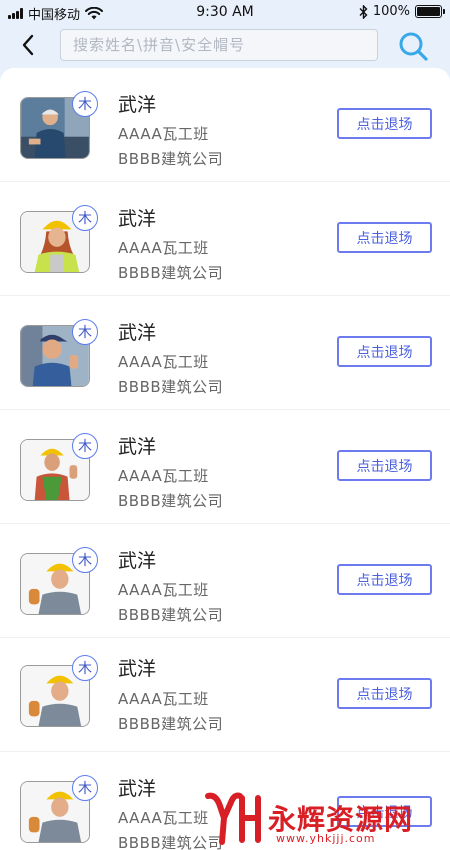  I want to click on search-button, so click(413, 46).